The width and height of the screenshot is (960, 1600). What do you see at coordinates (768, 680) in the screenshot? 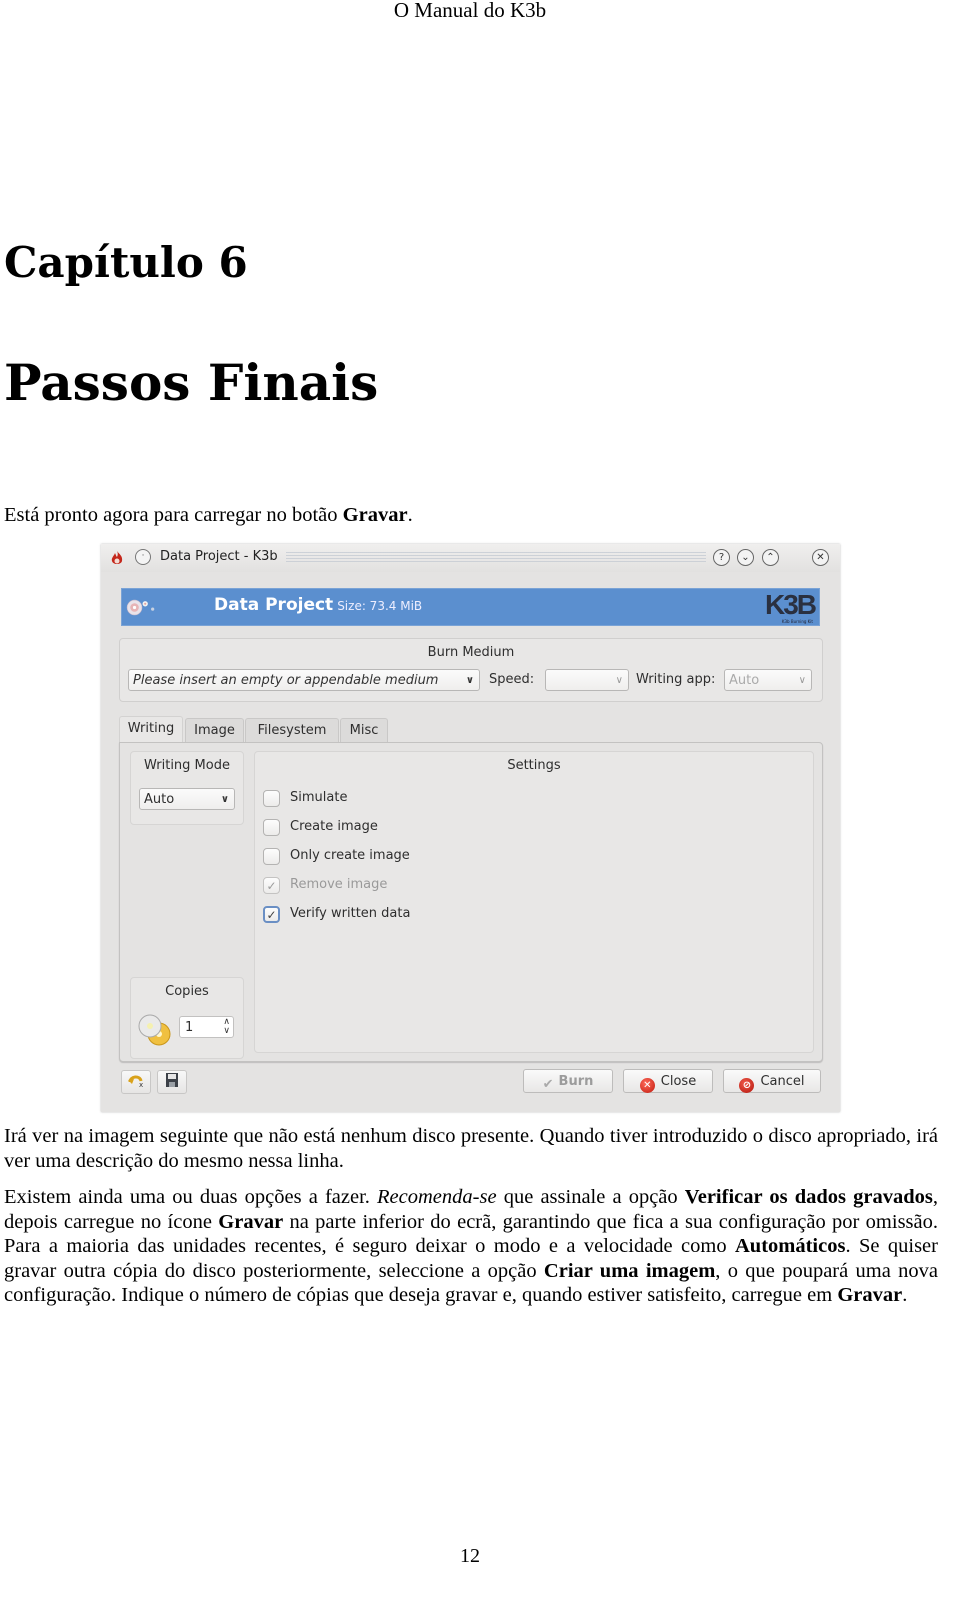
I see `writing-app-select: Auto ∨` at bounding box center [768, 680].